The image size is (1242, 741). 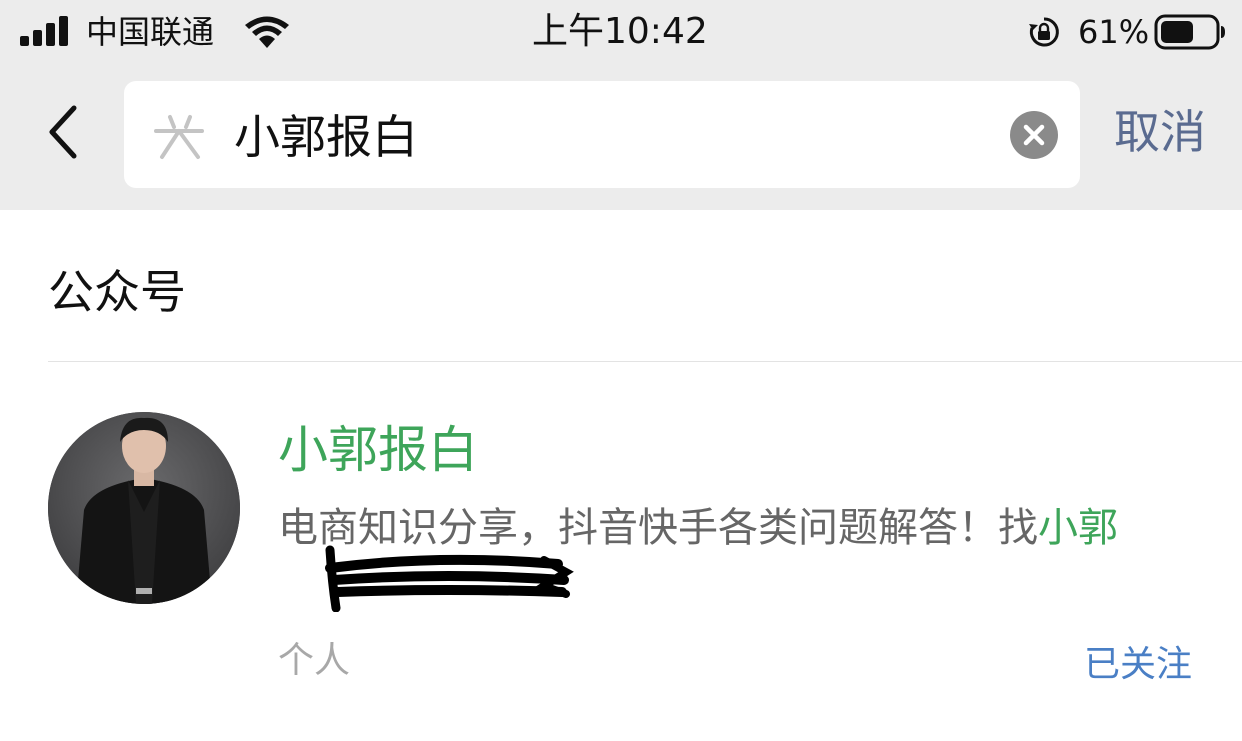 I want to click on section-title: 公众号, so click(x=117, y=292).